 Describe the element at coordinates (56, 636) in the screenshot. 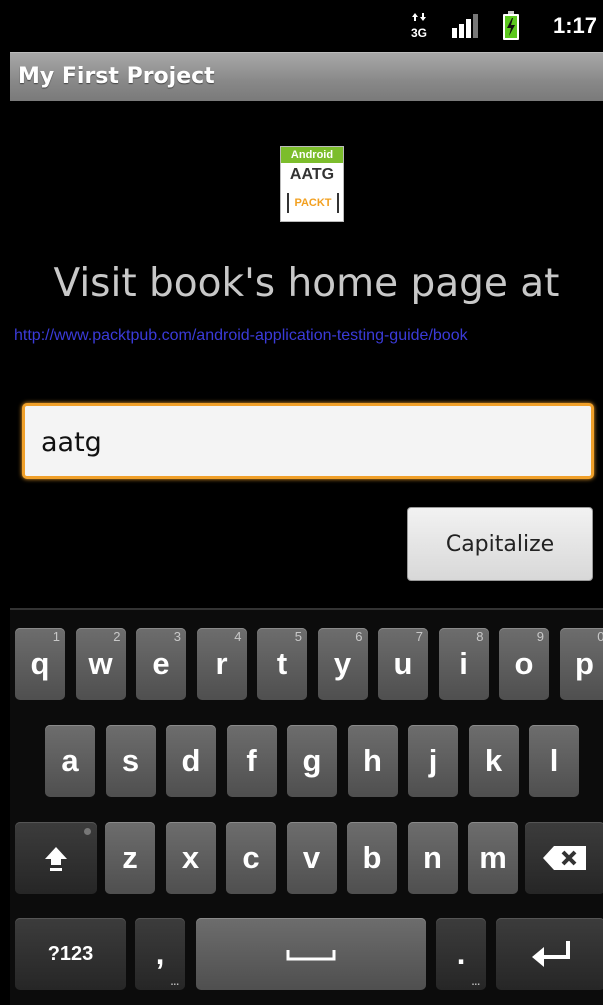

I see `key-hint: 1` at that location.